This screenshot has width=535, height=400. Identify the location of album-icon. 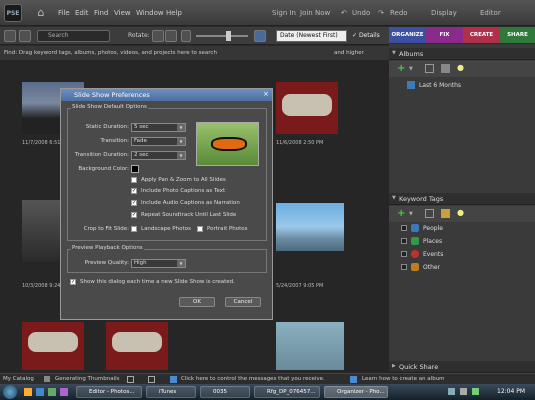
(411, 85).